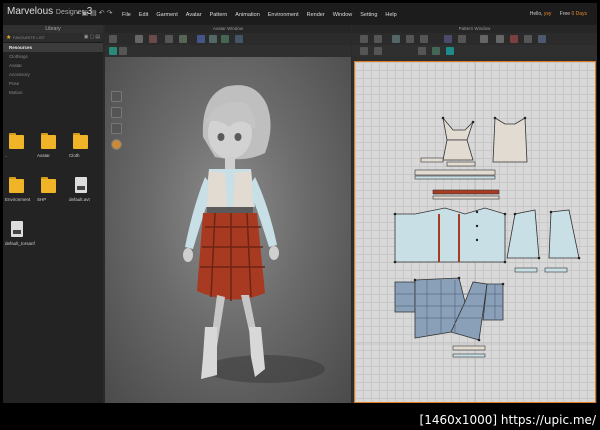 The image size is (600, 430). What do you see at coordinates (79, 199) in the screenshot?
I see `library-item-label: default.avt` at bounding box center [79, 199].